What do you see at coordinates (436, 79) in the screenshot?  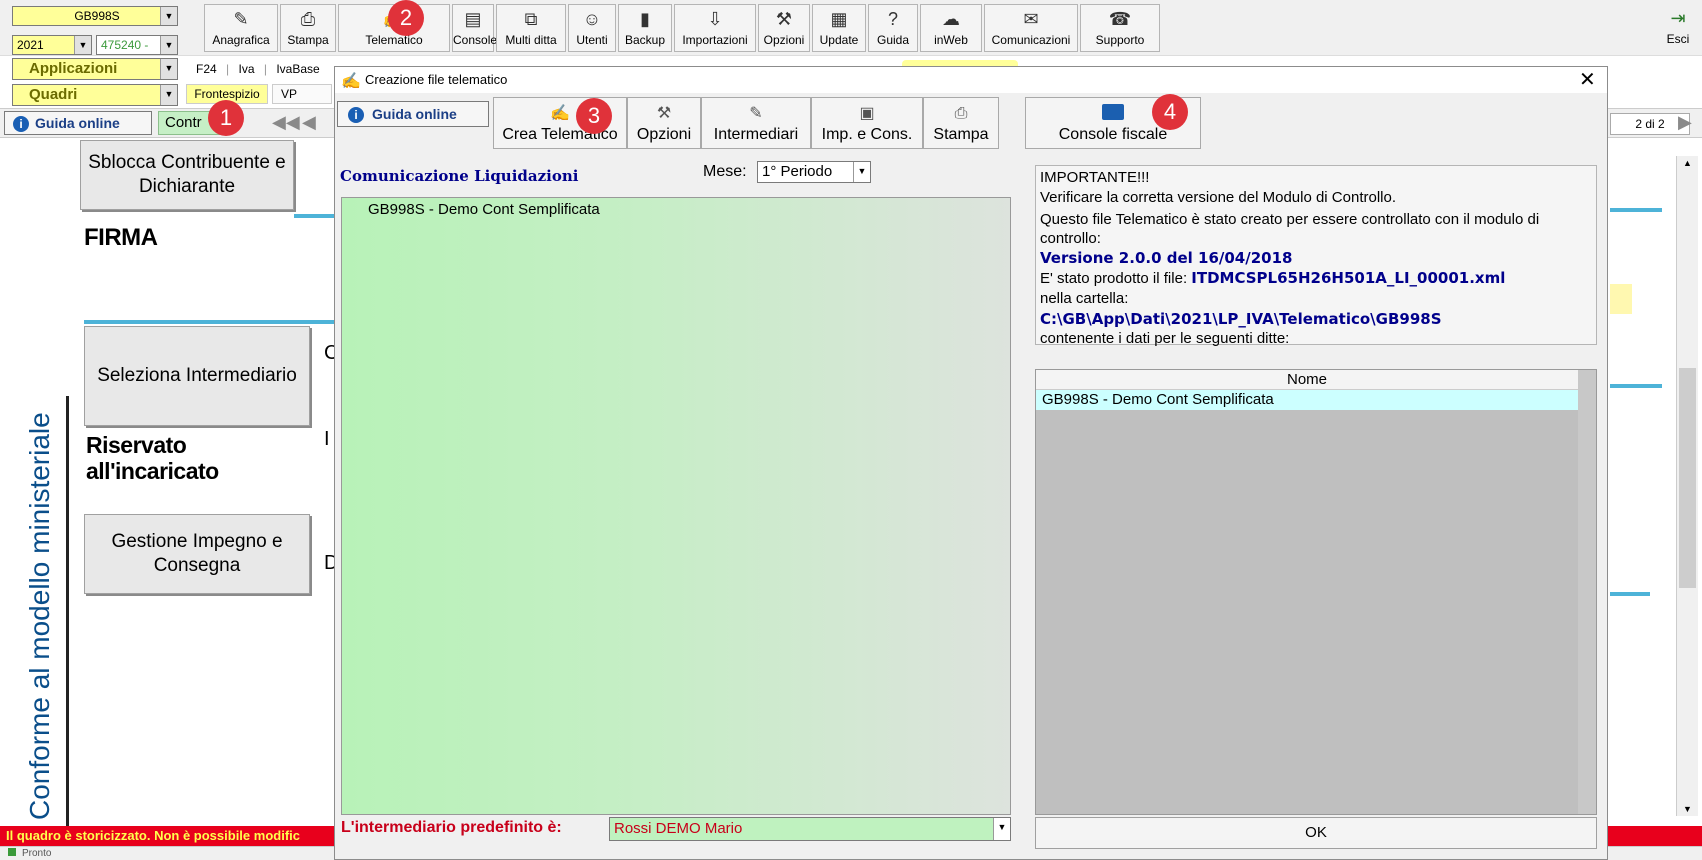 I see `dialog-title: Creazione file telematico` at bounding box center [436, 79].